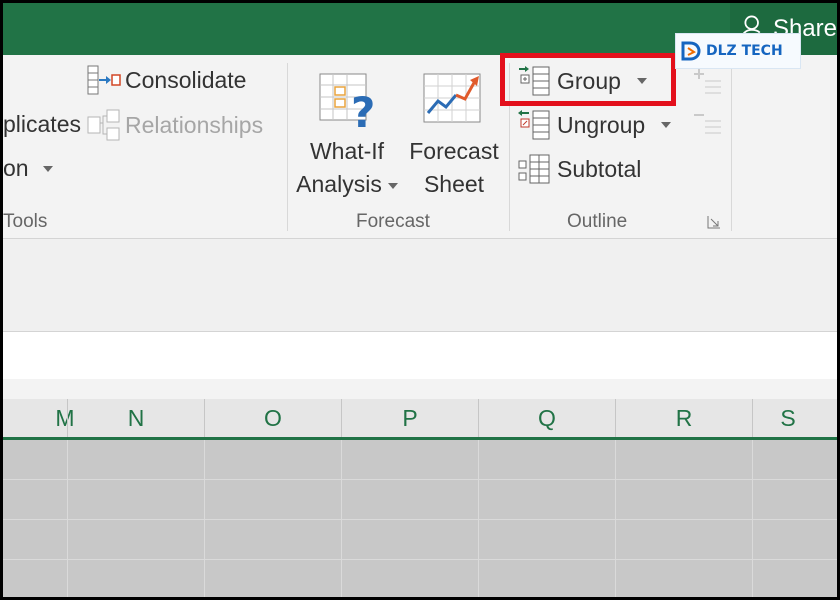 This screenshot has width=840, height=600. Describe the element at coordinates (420, 355) in the screenshot. I see `formula-bar` at that location.